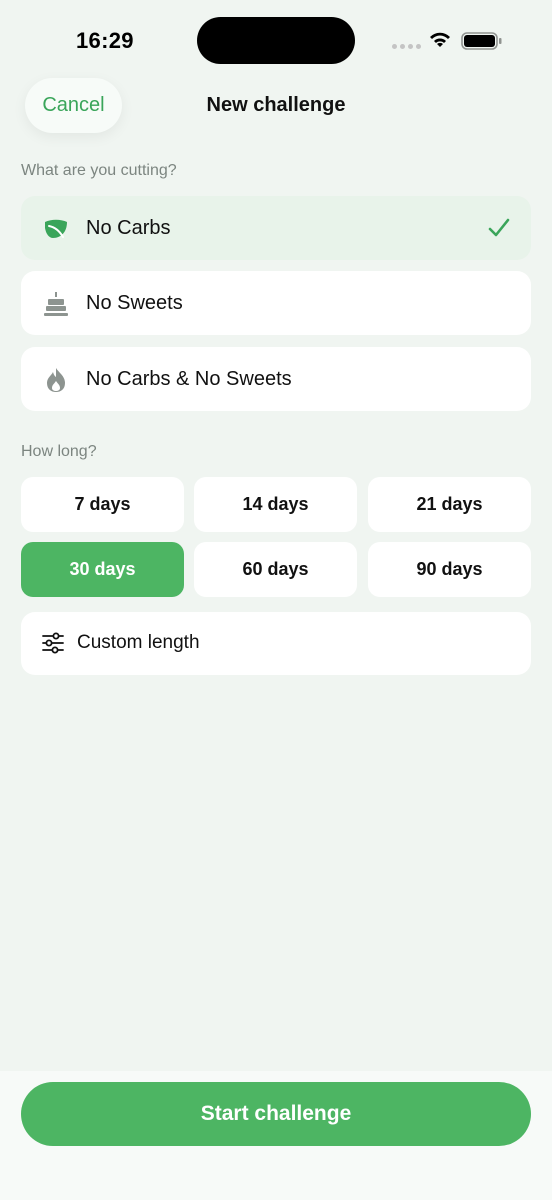 Image resolution: width=552 pixels, height=1200 pixels. Describe the element at coordinates (276, 105) in the screenshot. I see `page-title: New challenge` at that location.